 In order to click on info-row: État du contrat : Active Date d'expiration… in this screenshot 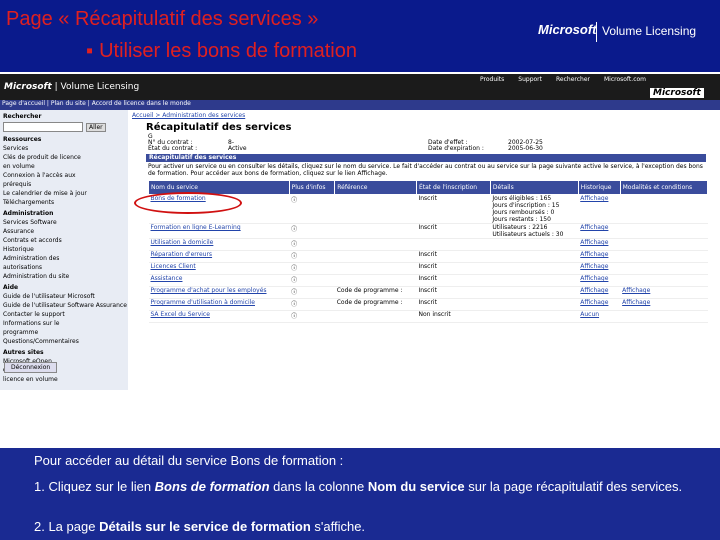, I will do `click(428, 149)`.